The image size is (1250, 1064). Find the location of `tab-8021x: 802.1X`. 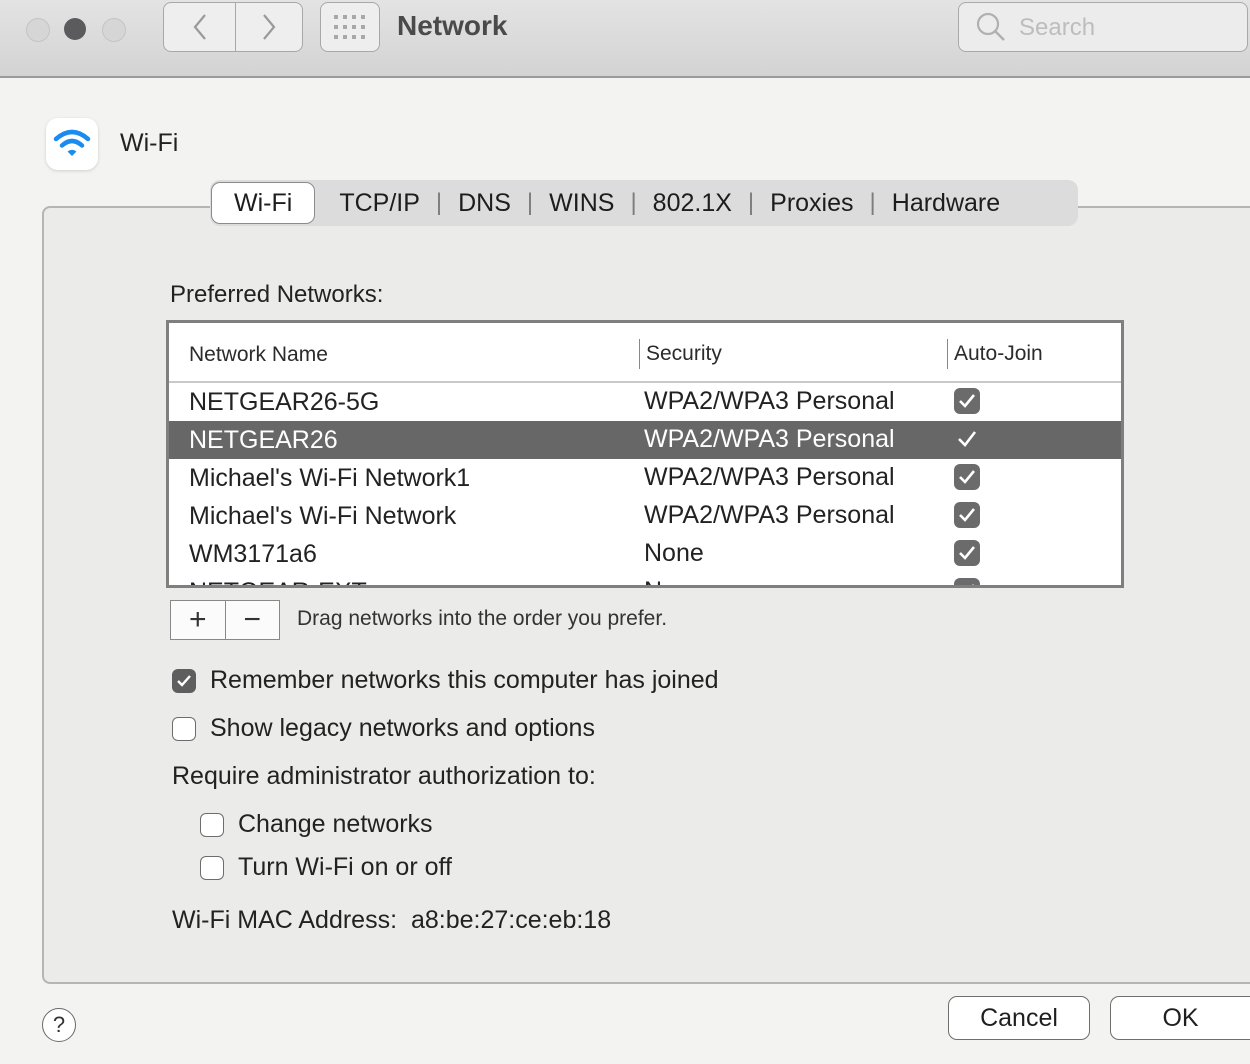

tab-8021x: 802.1X is located at coordinates (692, 203).